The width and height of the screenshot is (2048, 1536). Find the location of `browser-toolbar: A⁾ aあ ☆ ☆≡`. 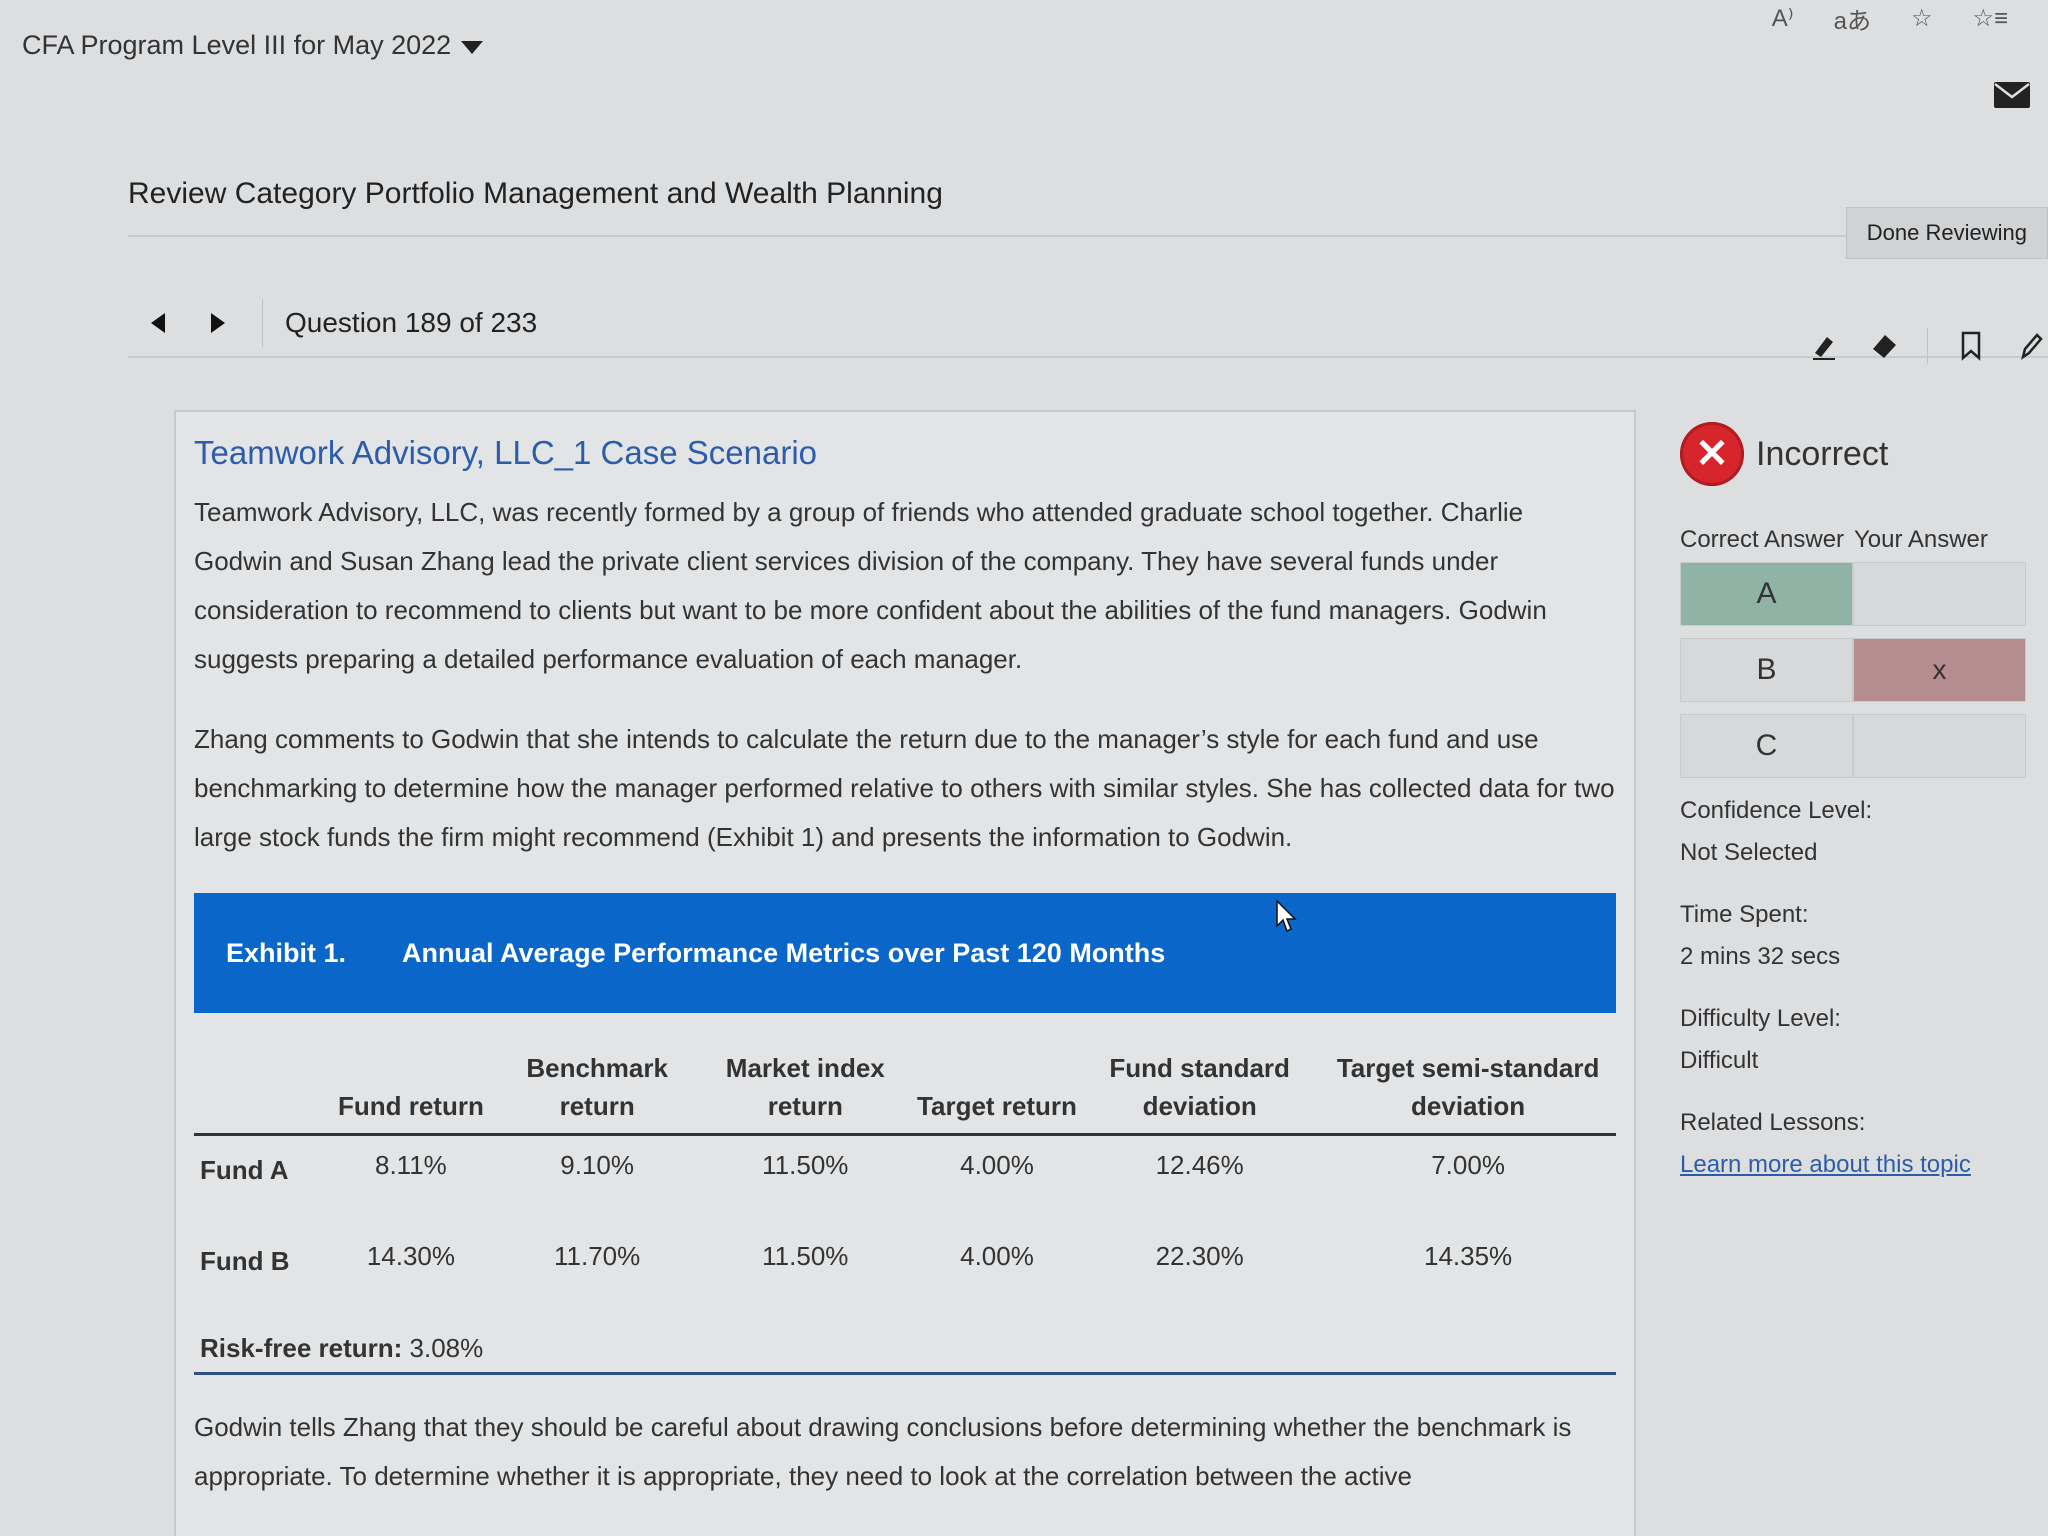

browser-toolbar: A⁾ aあ ☆ ☆≡ is located at coordinates (1890, 18).